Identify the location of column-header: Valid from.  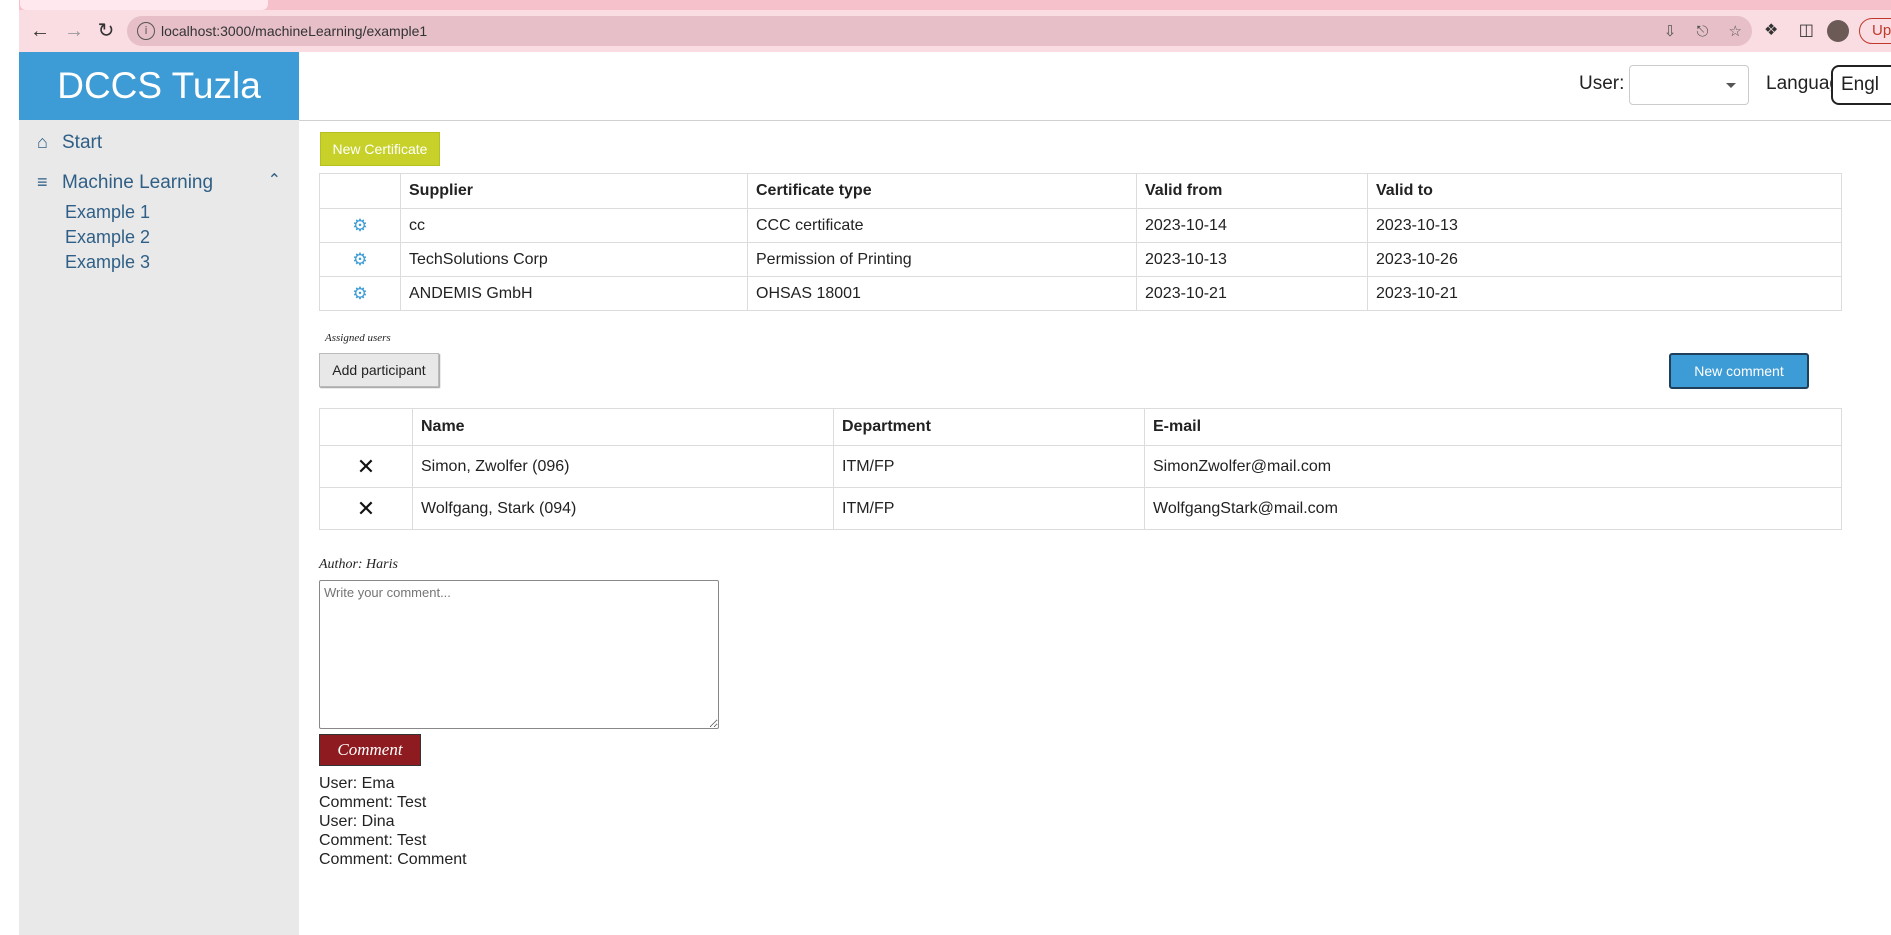
(1252, 191).